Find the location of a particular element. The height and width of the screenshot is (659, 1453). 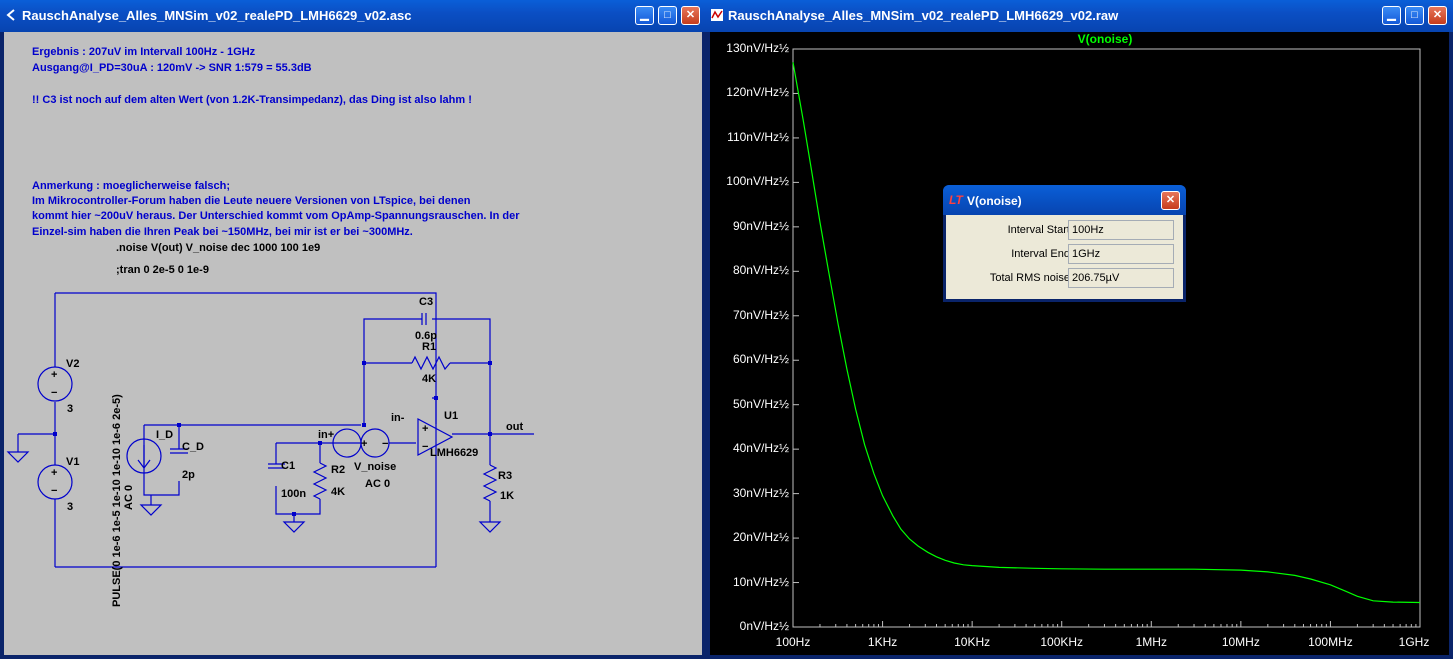

v-noise-value: AC 0 is located at coordinates (377, 484).